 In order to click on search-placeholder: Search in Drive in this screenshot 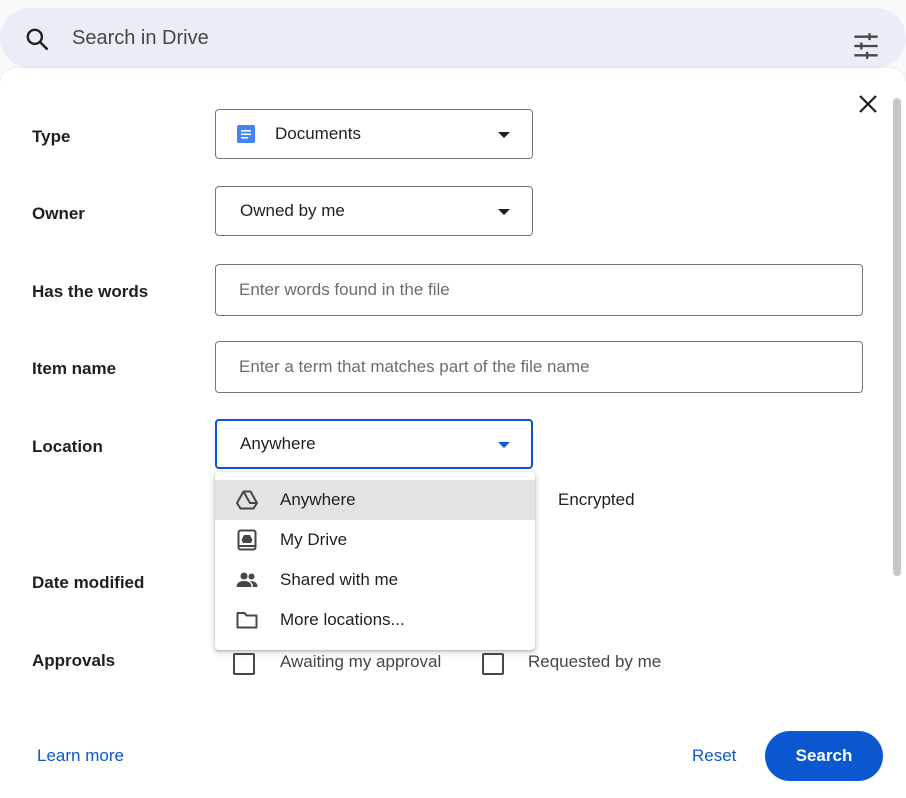, I will do `click(140, 38)`.